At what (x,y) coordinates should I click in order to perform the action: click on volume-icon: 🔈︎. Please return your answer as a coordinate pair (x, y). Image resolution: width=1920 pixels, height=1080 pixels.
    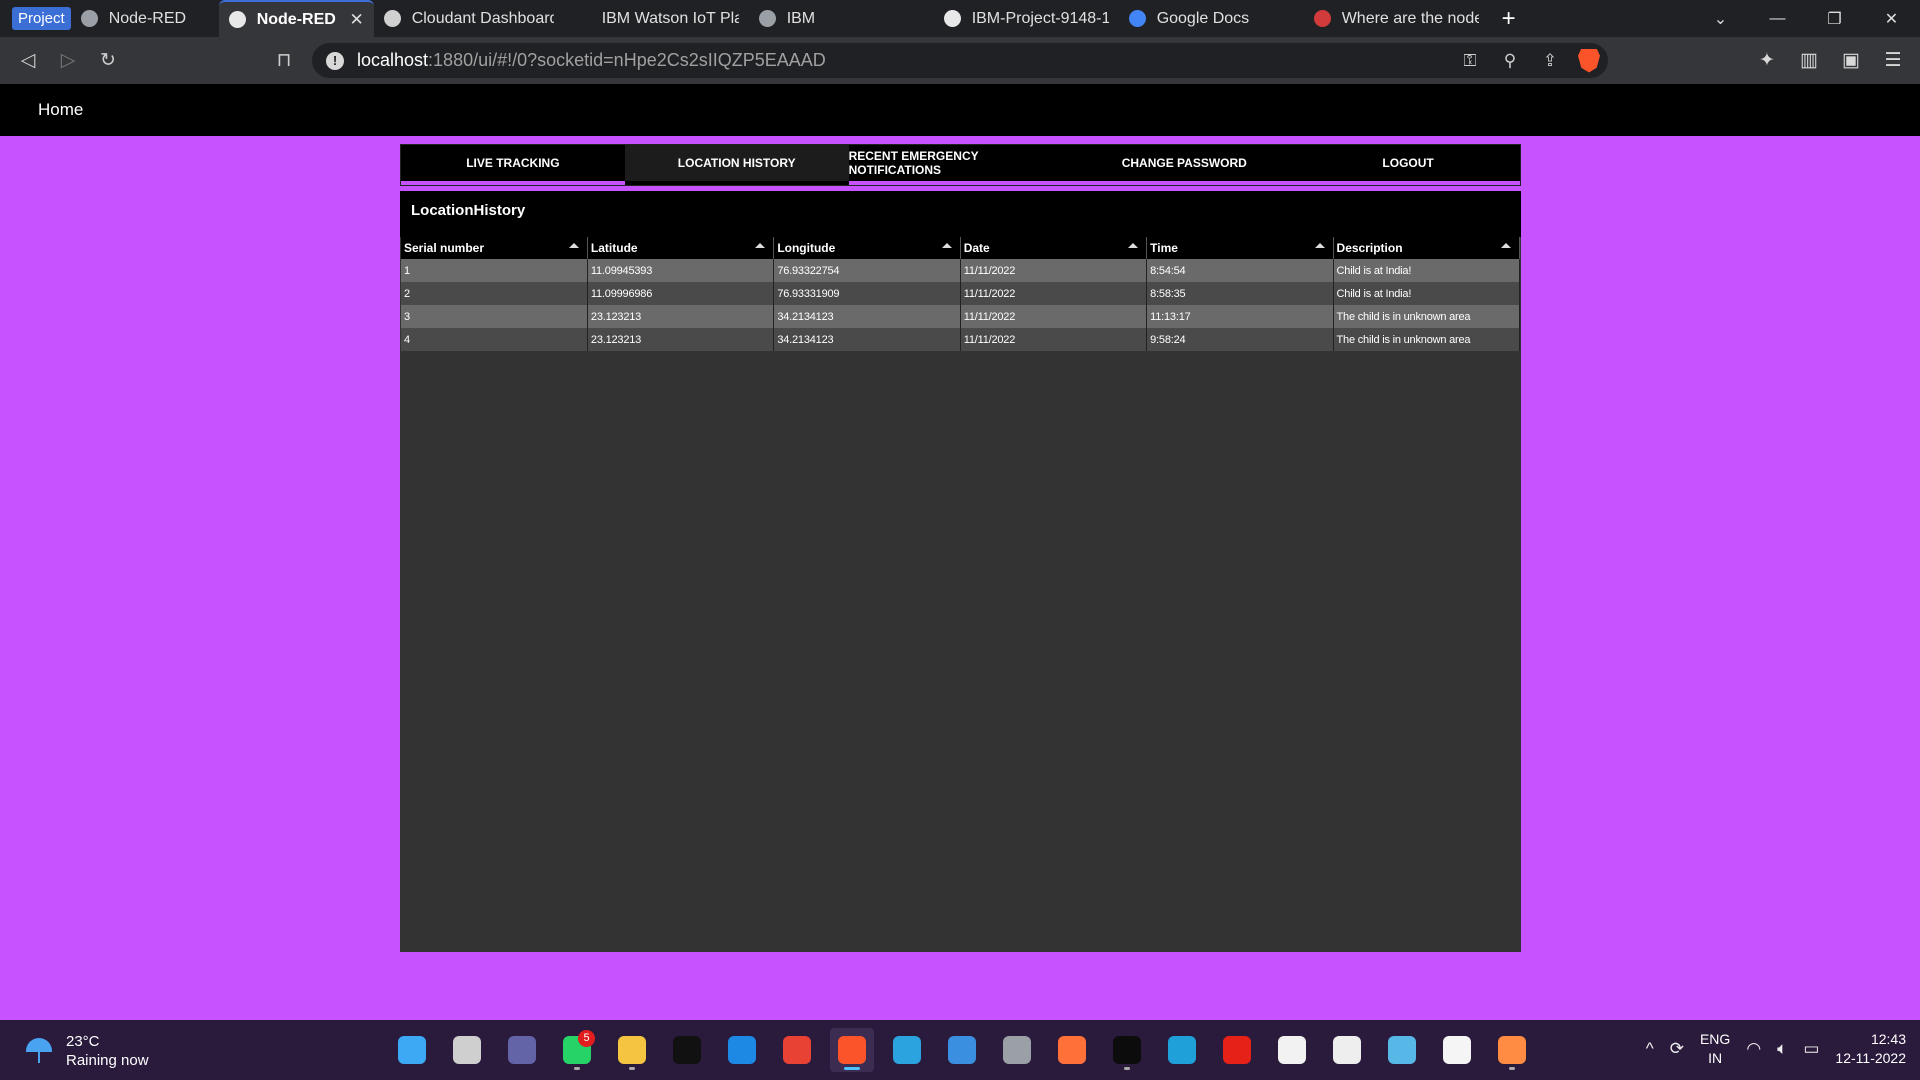
    Looking at the image, I should click on (1782, 1049).